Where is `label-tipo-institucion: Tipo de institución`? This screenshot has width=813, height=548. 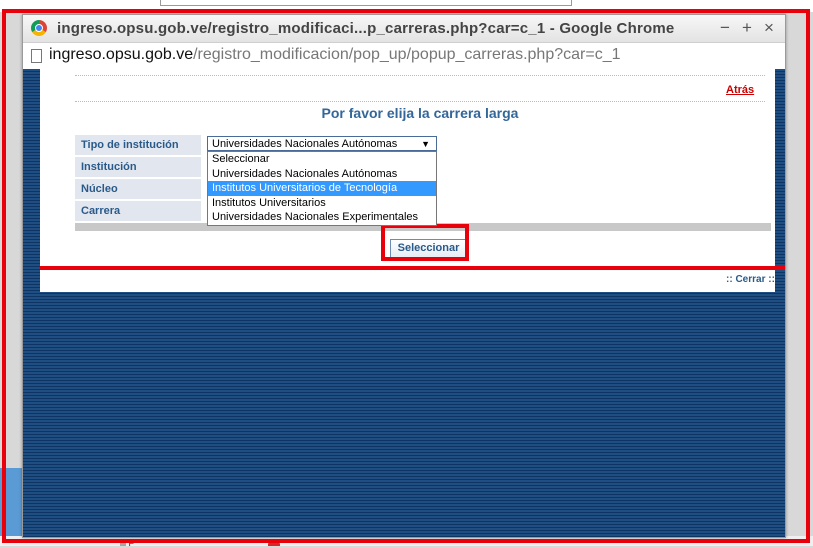 label-tipo-institucion: Tipo de institución is located at coordinates (138, 145).